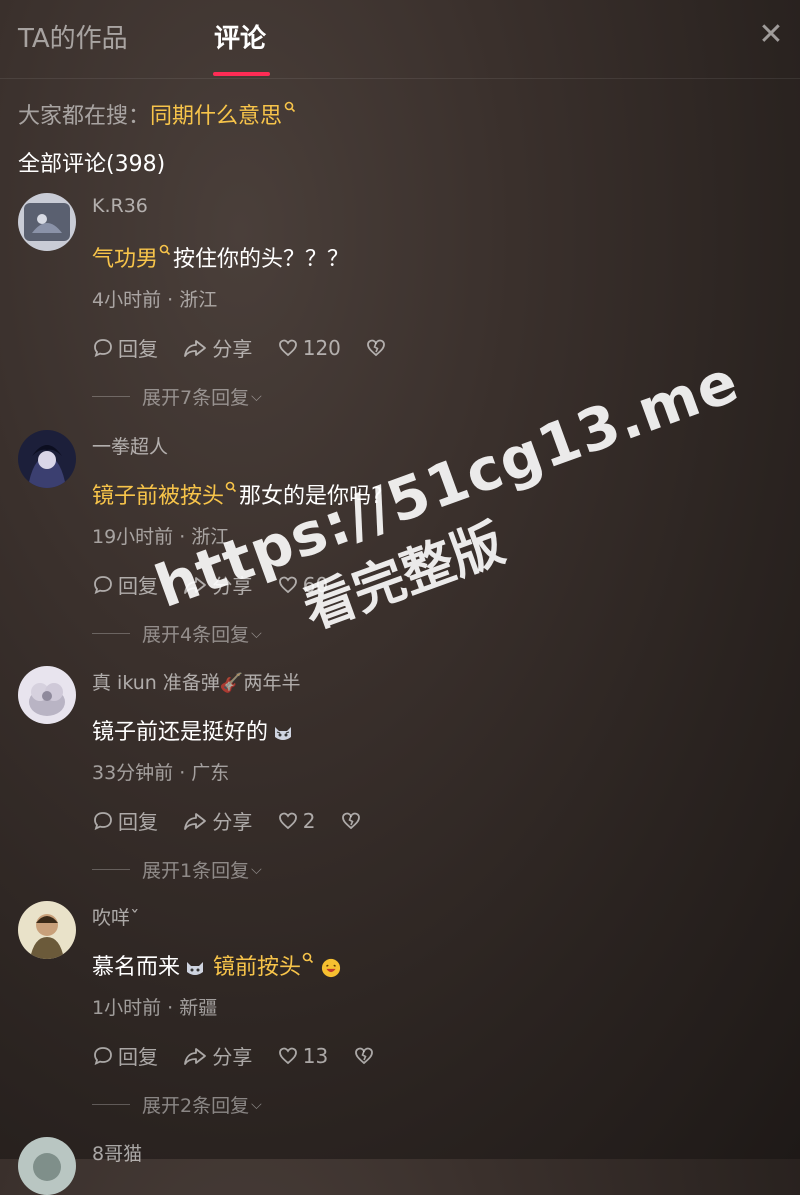 This screenshot has height=1195, width=800. I want to click on comment-username: 真 ikun 准备弹🎸两年半, so click(196, 681).